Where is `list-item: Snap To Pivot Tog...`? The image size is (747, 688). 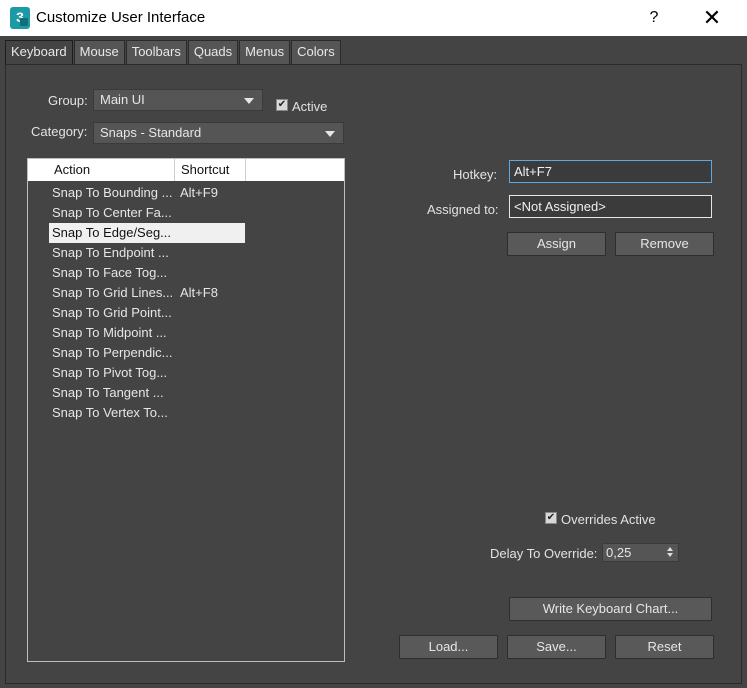 list-item: Snap To Pivot Tog... is located at coordinates (147, 373).